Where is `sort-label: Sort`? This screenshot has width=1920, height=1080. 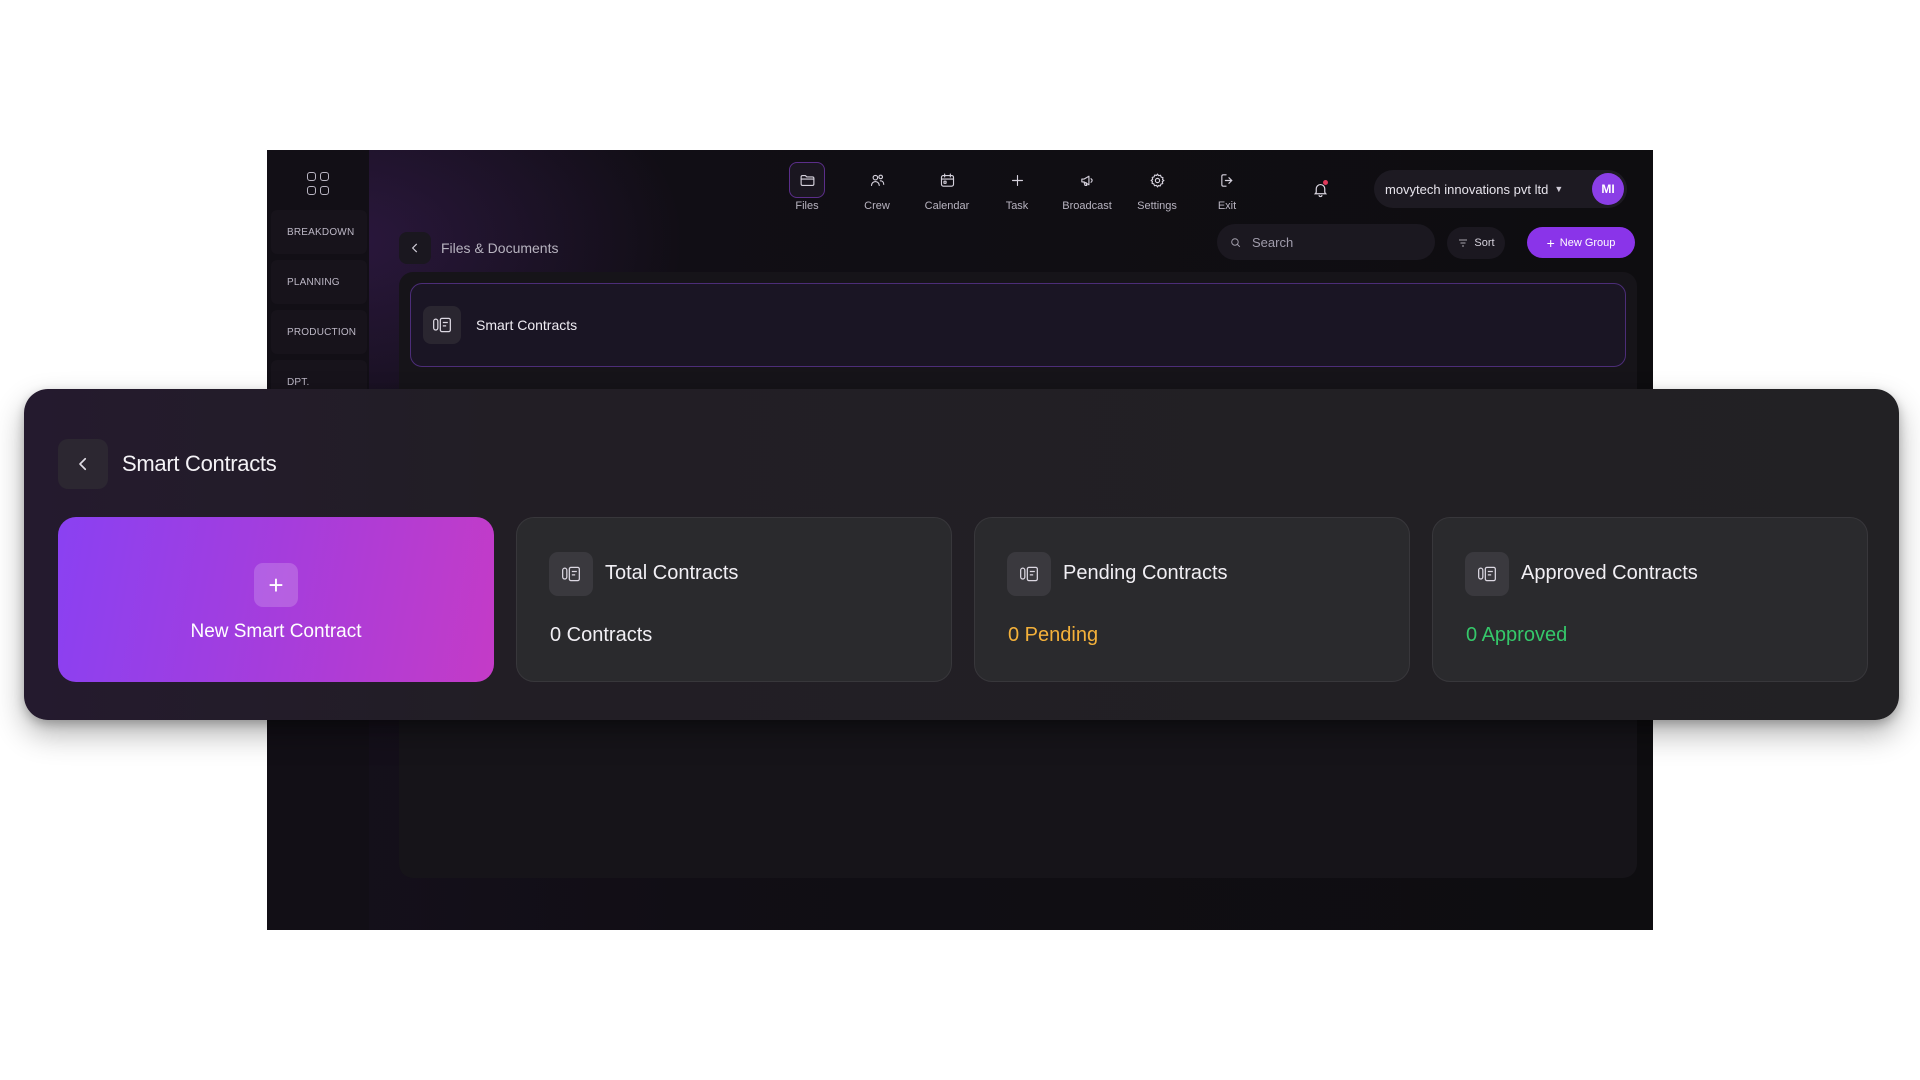 sort-label: Sort is located at coordinates (1484, 243).